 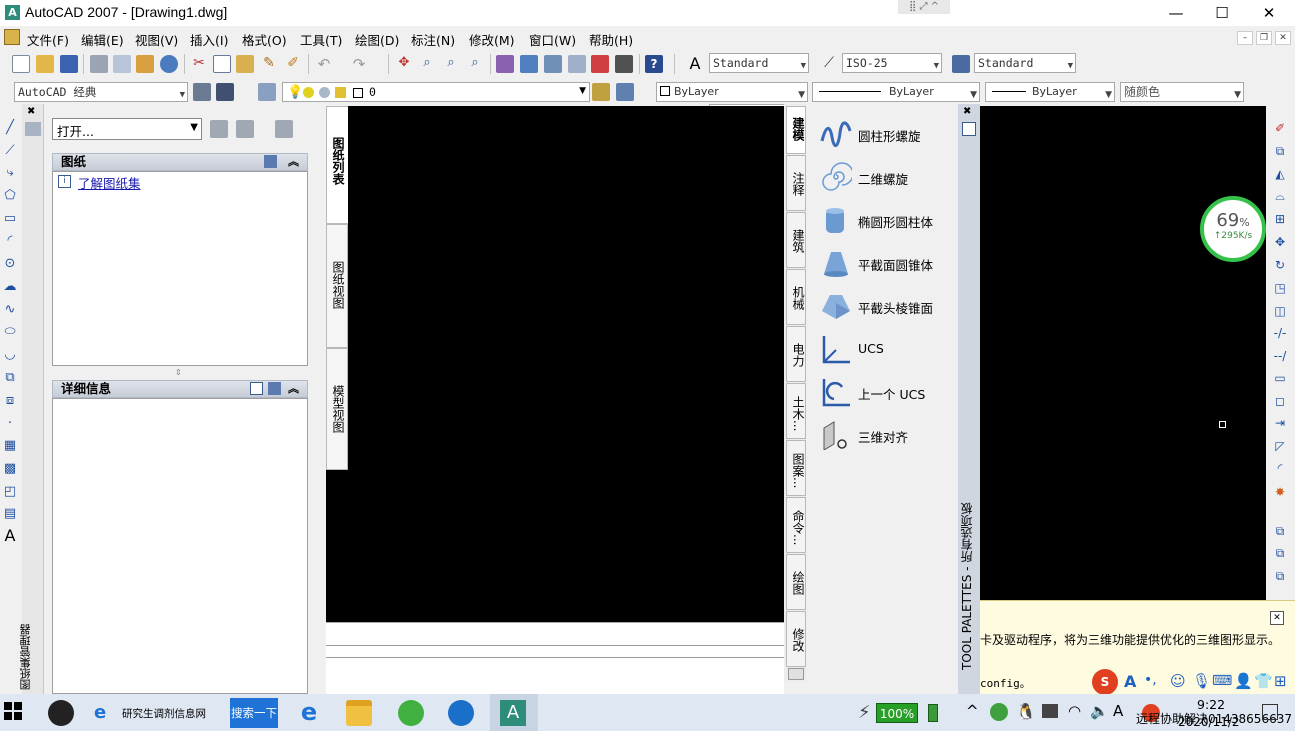 What do you see at coordinates (601, 92) in the screenshot?
I see `make-current-layer-icon` at bounding box center [601, 92].